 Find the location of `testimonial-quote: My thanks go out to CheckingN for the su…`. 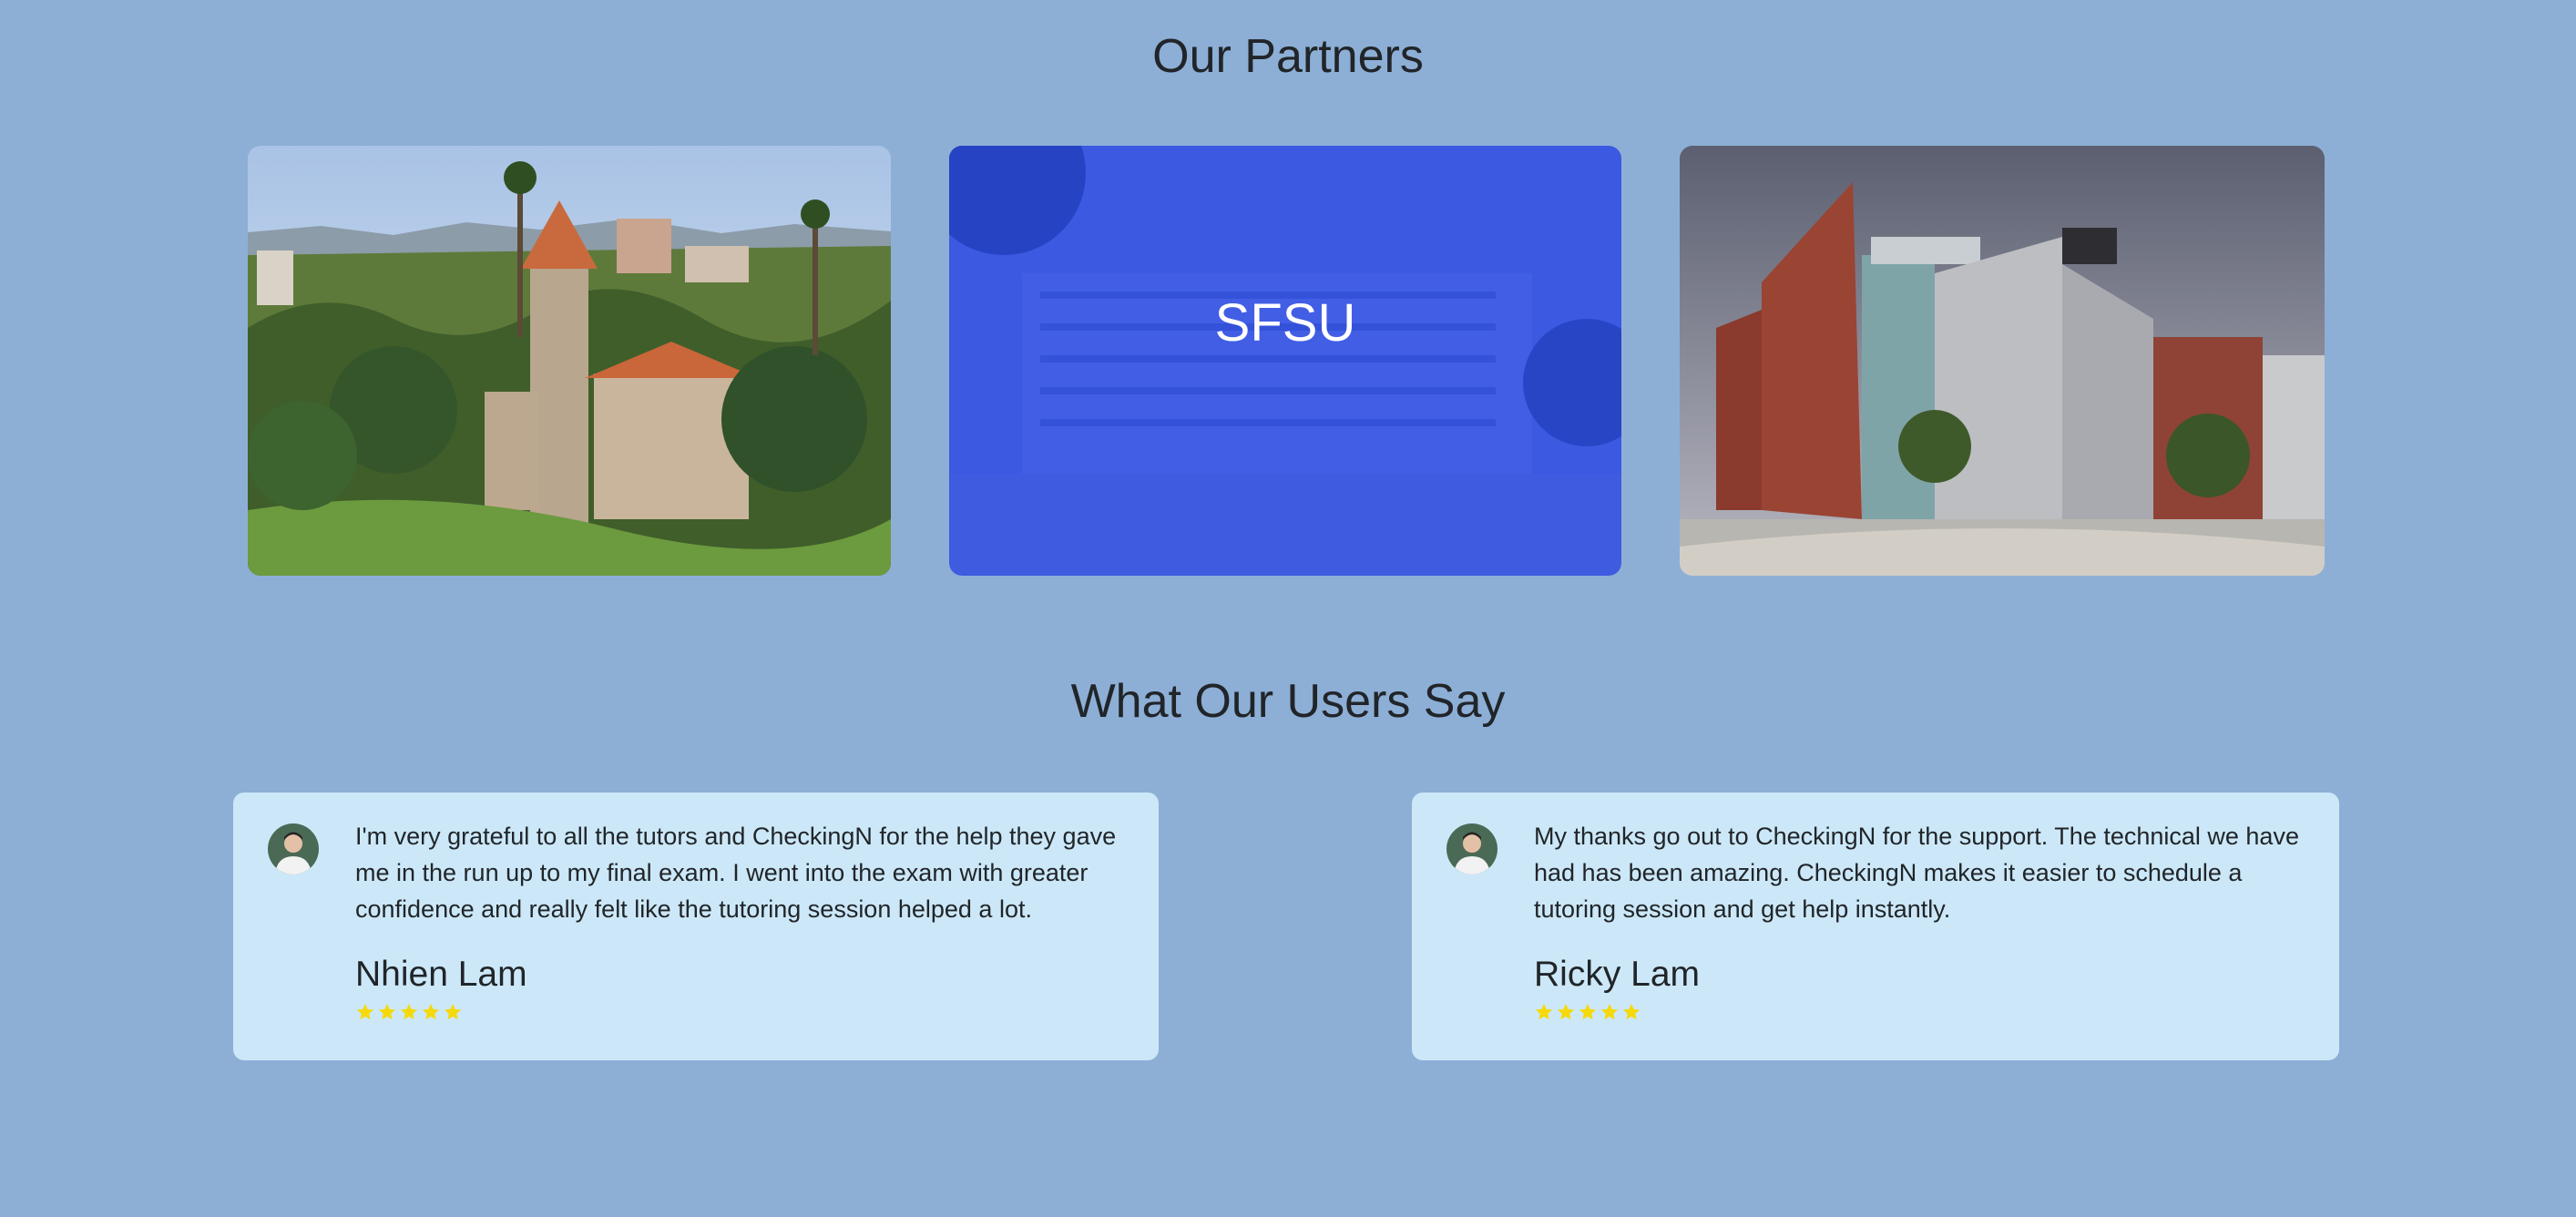

testimonial-quote: My thanks go out to CheckingN for the su… is located at coordinates (1917, 873).